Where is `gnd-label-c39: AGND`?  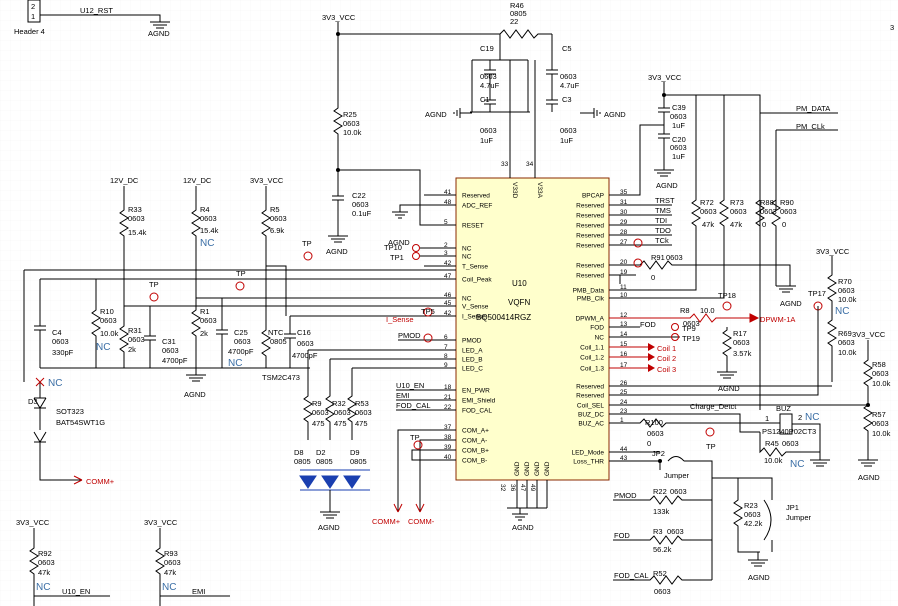 gnd-label-c39: AGND is located at coordinates (667, 185).